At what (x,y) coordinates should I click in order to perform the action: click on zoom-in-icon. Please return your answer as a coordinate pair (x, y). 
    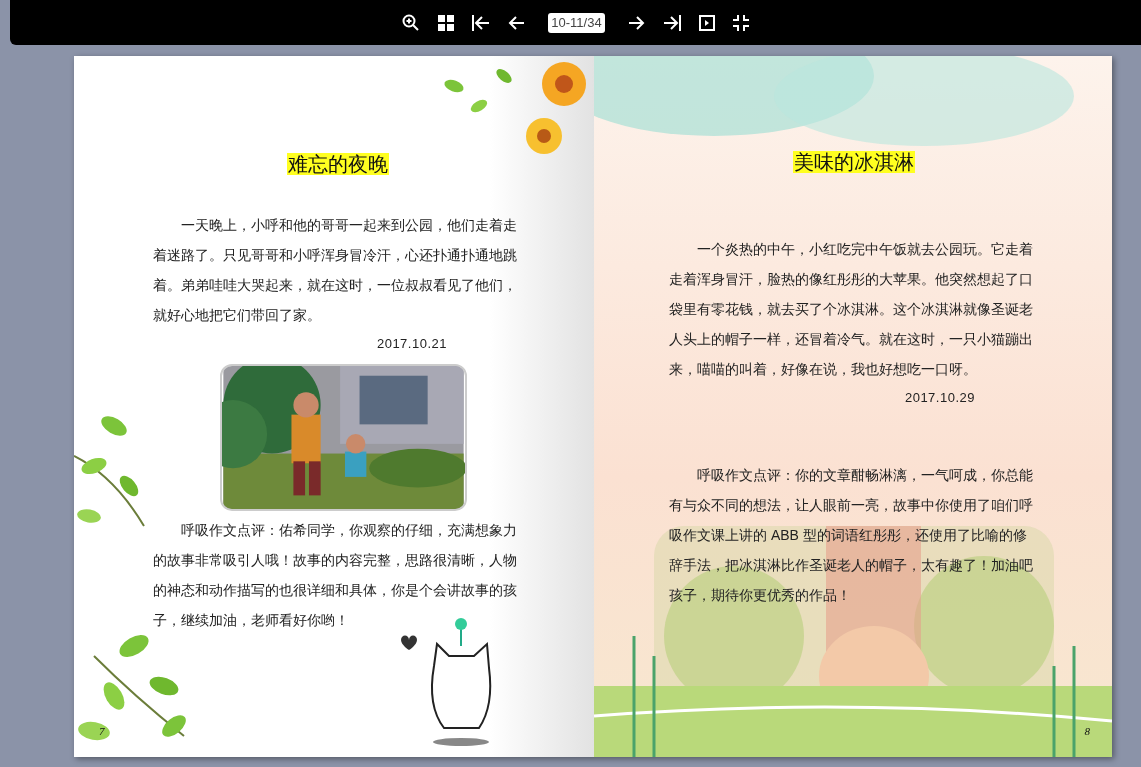
    Looking at the image, I should click on (411, 22).